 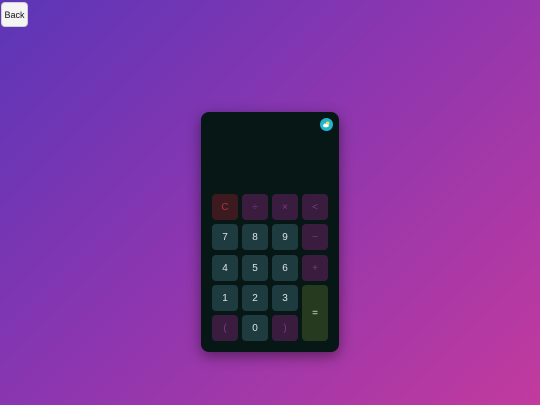 I want to click on digit-9-button: 9, so click(x=285, y=237).